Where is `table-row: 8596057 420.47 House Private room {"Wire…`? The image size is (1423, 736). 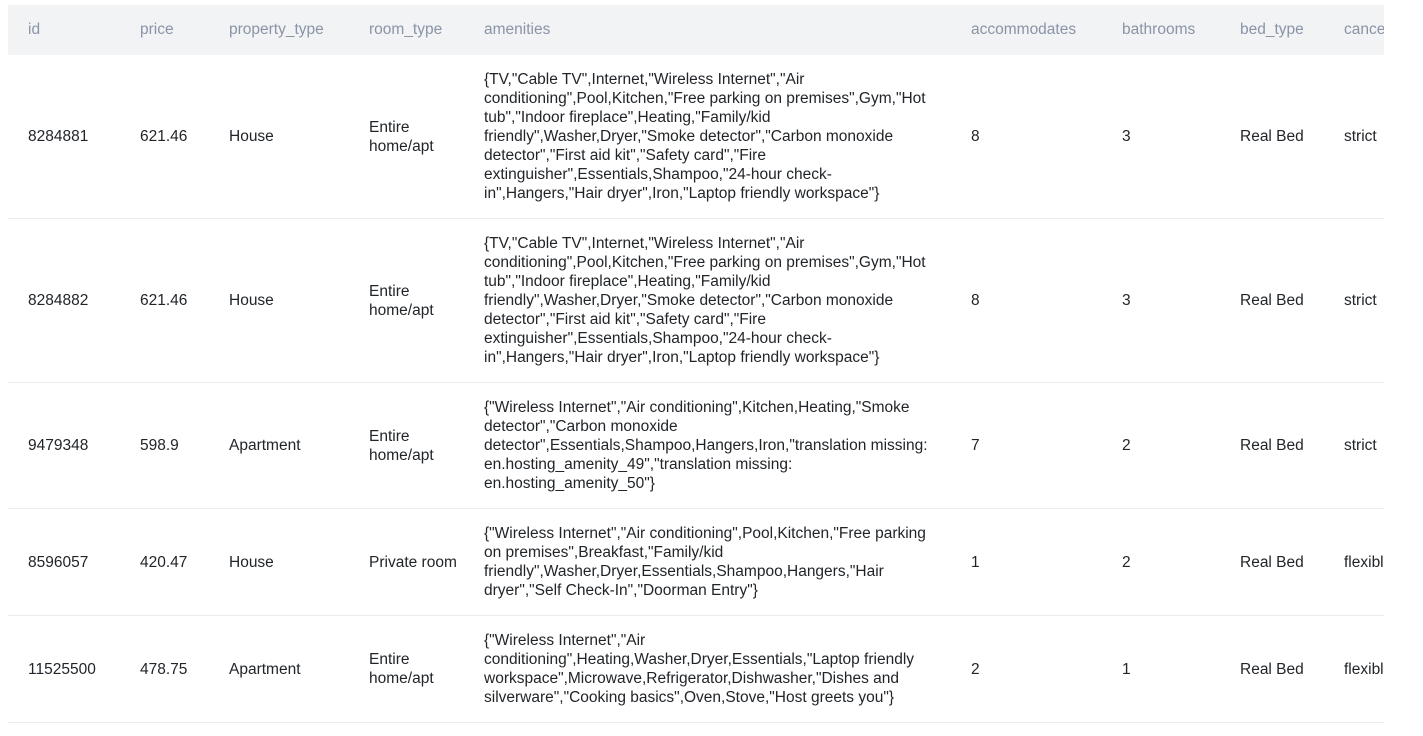 table-row: 8596057 420.47 House Private room {"Wire… is located at coordinates (696, 562).